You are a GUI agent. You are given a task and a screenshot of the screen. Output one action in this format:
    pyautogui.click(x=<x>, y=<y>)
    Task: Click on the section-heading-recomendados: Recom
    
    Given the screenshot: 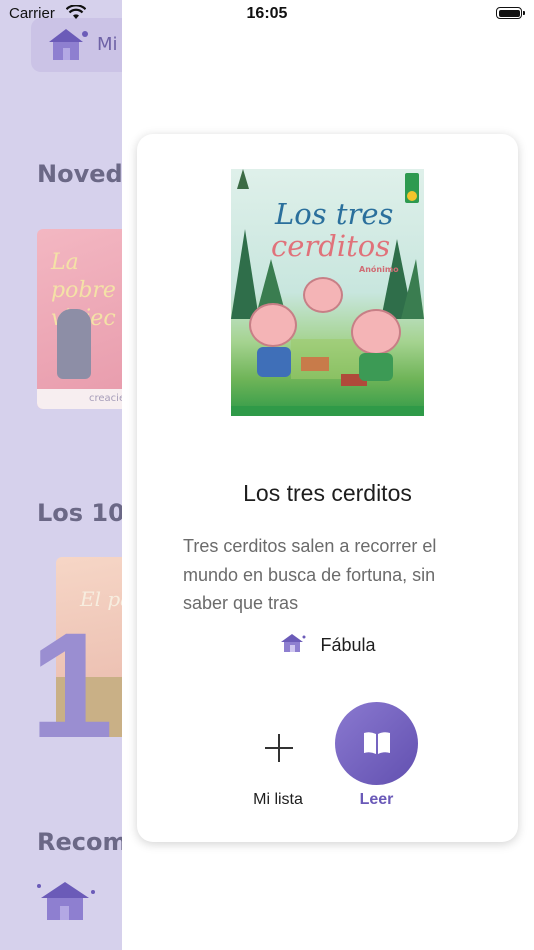 What is the action you would take?
    pyautogui.click(x=79, y=842)
    